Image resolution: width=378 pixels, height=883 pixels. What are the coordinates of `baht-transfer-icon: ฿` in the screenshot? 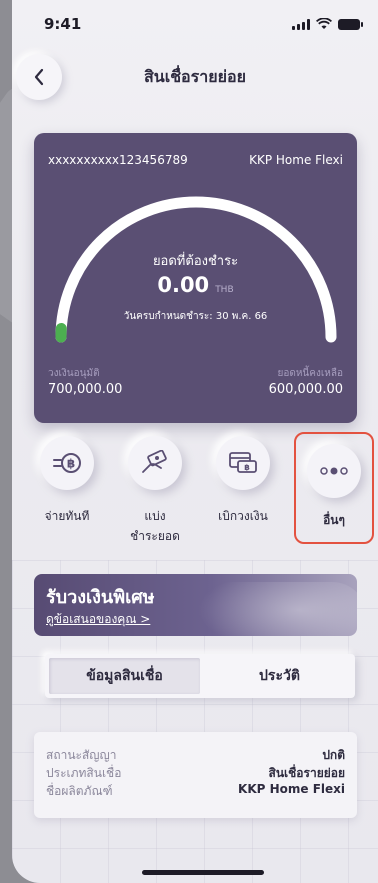 It's located at (67, 463).